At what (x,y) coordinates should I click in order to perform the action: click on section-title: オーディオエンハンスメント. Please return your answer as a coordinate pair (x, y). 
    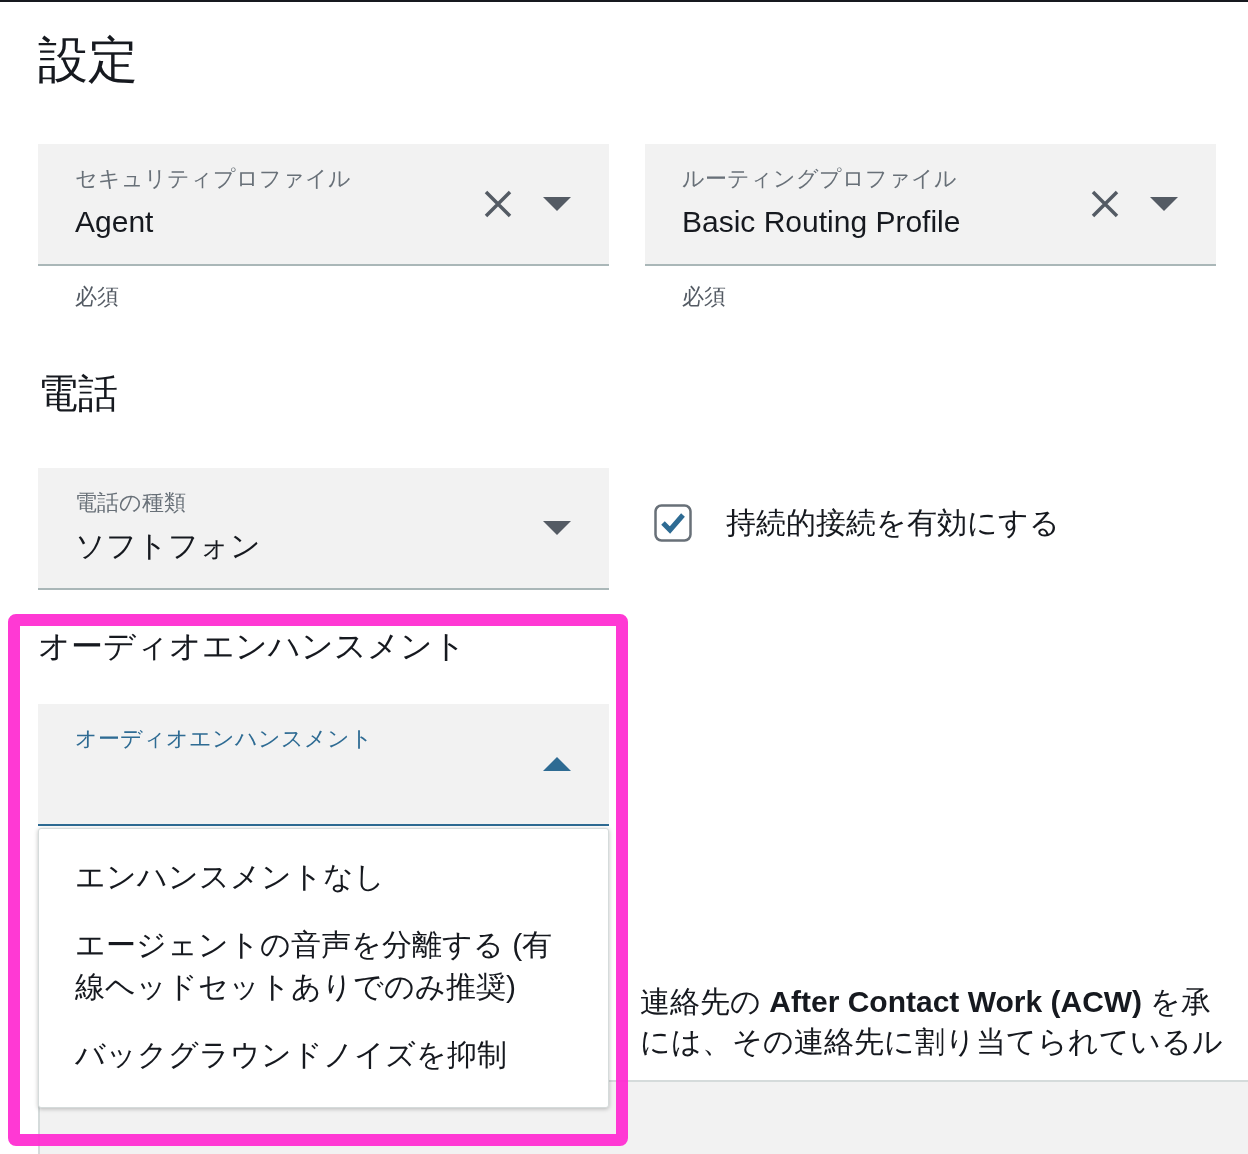
    Looking at the image, I should click on (252, 646).